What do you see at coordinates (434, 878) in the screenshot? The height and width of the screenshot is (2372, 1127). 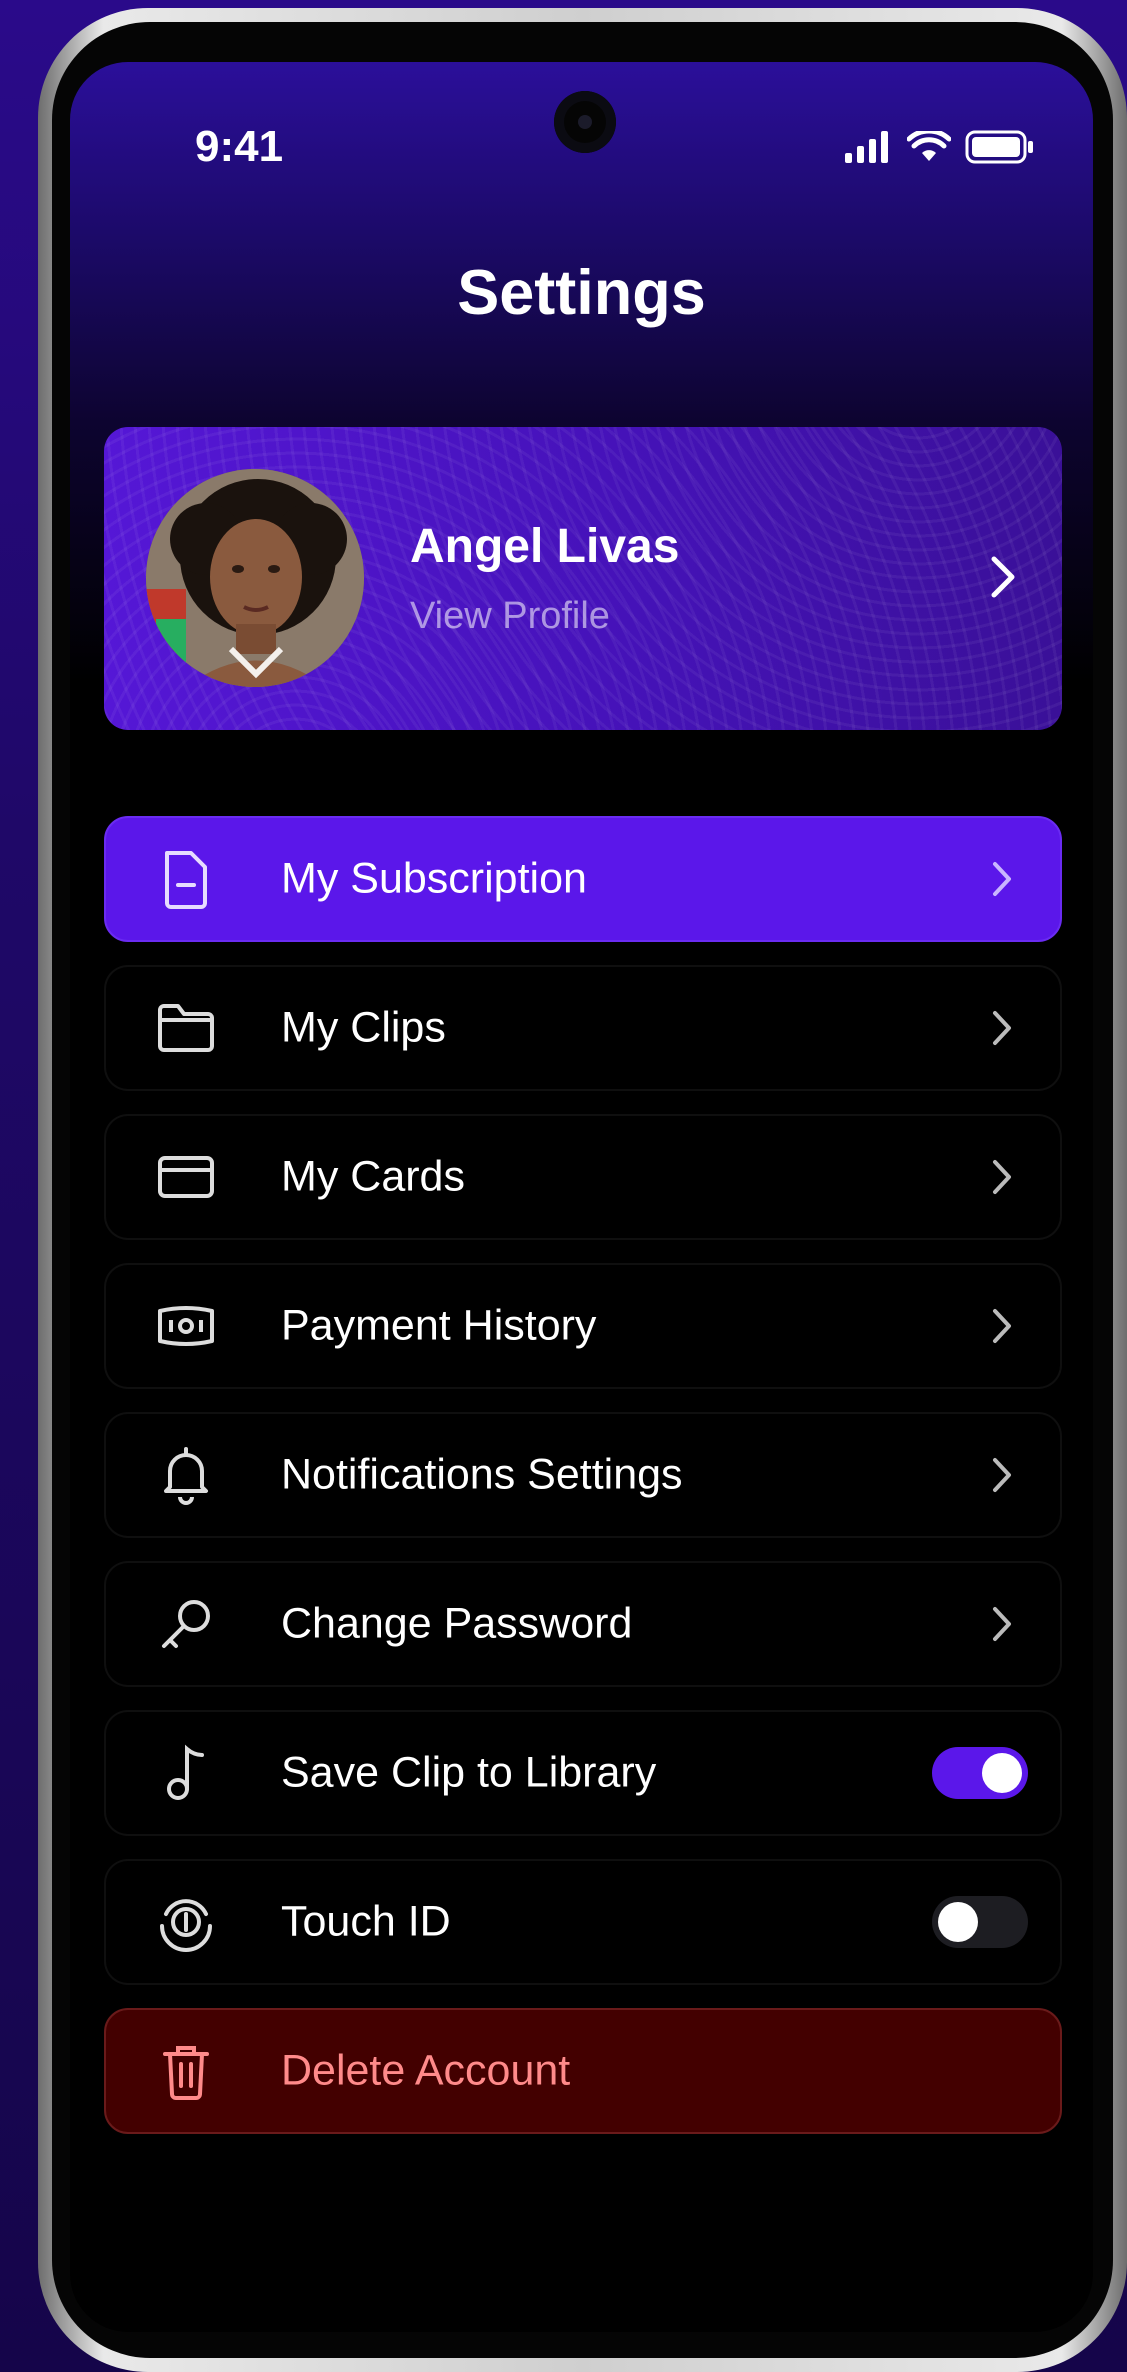 I see `menu-item-label: My Subscription` at bounding box center [434, 878].